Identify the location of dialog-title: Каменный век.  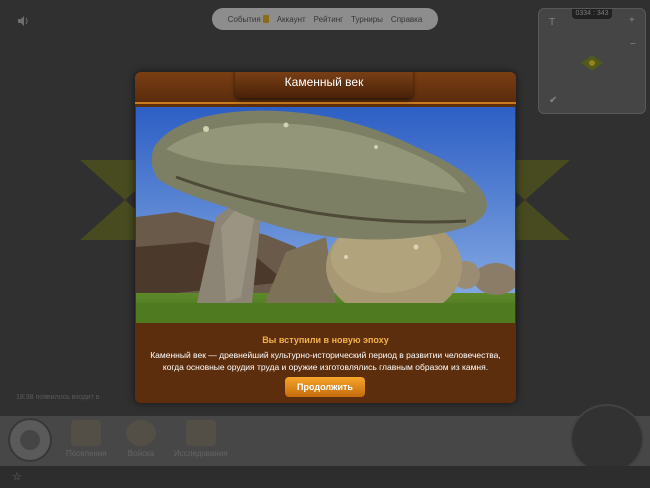
(324, 85).